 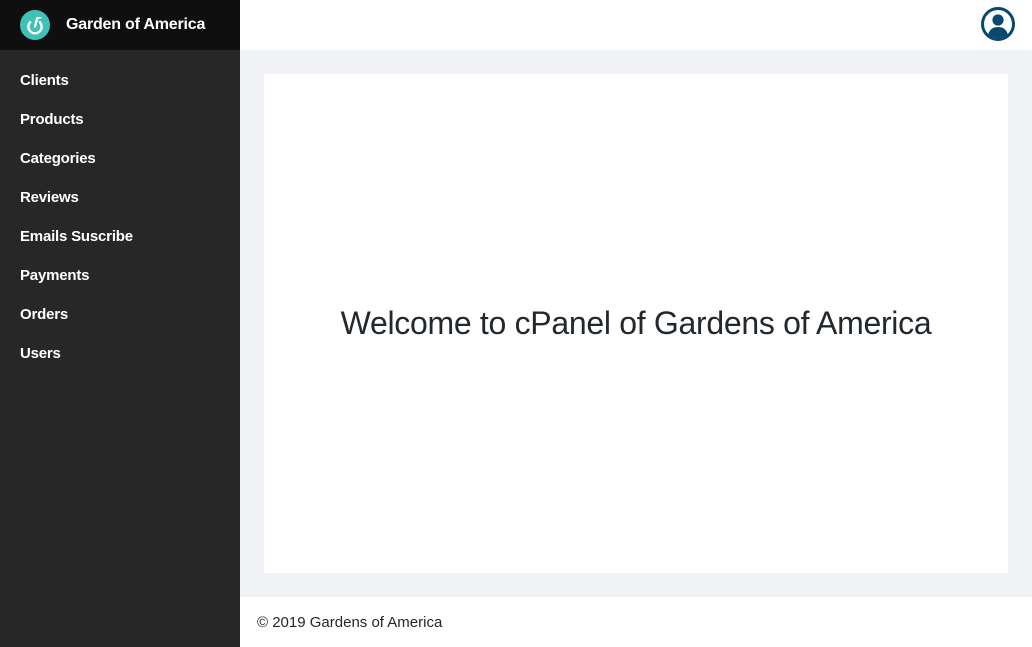 What do you see at coordinates (350, 622) in the screenshot?
I see `copyright-text: © 2019 Gardens of America` at bounding box center [350, 622].